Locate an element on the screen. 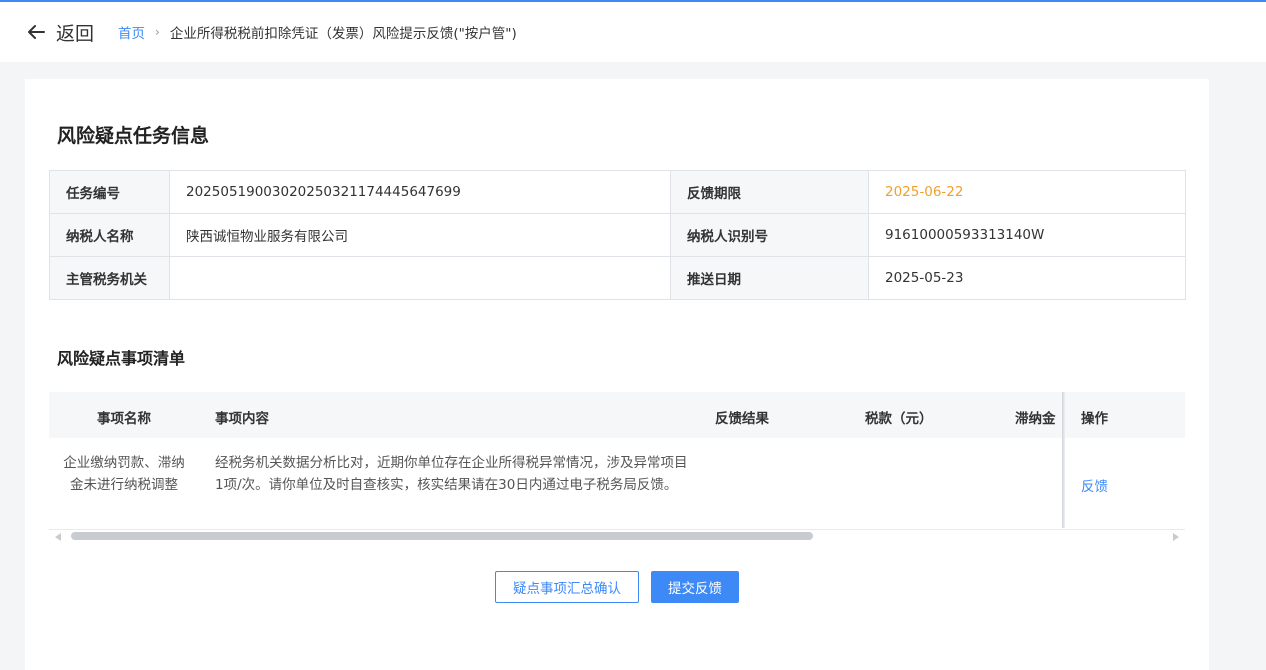 The image size is (1266, 670). table-row: 主管税务机关 推送日期 2025-05-23 is located at coordinates (617, 278).